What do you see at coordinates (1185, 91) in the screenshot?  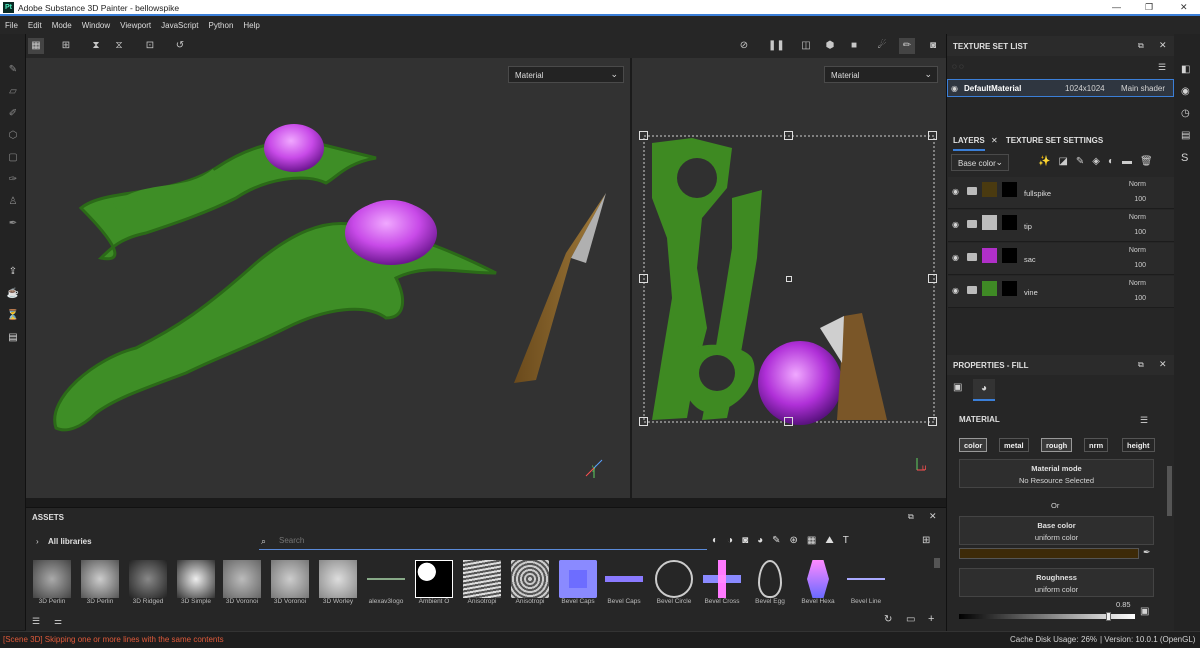 I see `display-settings-icon: ◉` at bounding box center [1185, 91].